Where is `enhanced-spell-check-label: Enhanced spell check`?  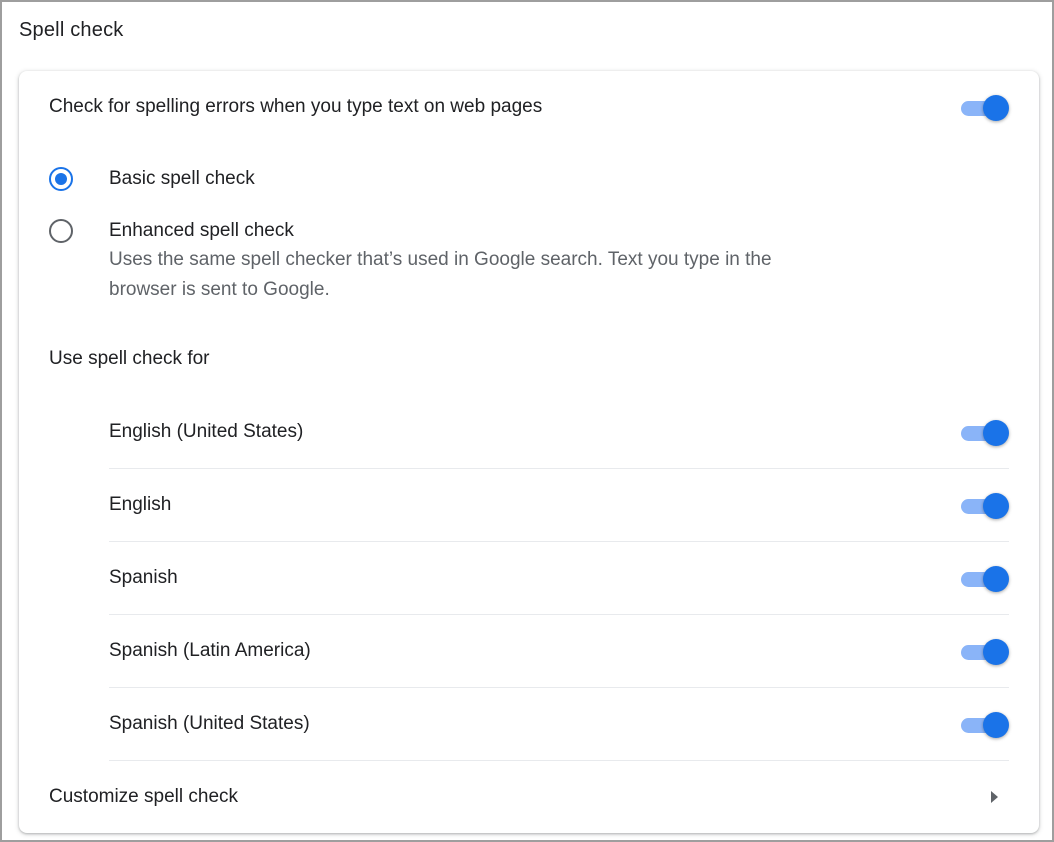 enhanced-spell-check-label: Enhanced spell check is located at coordinates (201, 230).